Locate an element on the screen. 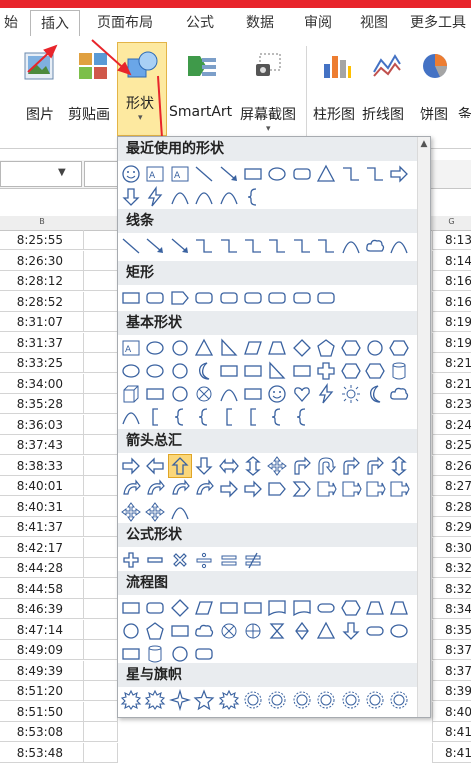 The height and width of the screenshot is (763, 471). smartart-button: SmartArt is located at coordinates (202, 84).